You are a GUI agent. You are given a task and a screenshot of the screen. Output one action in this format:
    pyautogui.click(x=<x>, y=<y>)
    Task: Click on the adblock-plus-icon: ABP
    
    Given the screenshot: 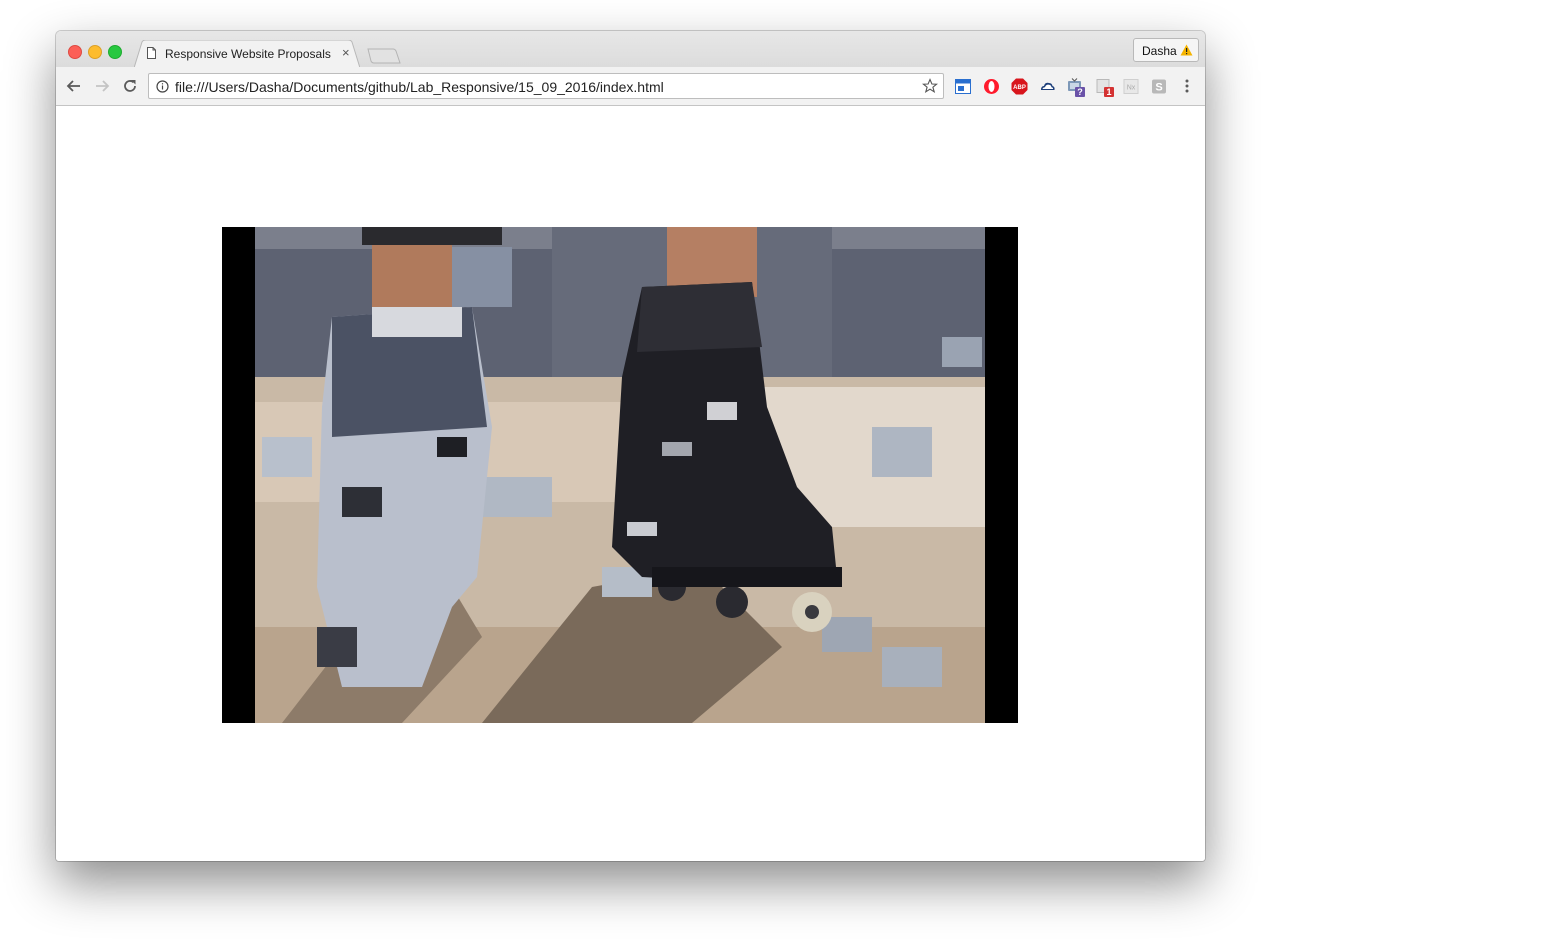 What is the action you would take?
    pyautogui.click(x=1019, y=86)
    